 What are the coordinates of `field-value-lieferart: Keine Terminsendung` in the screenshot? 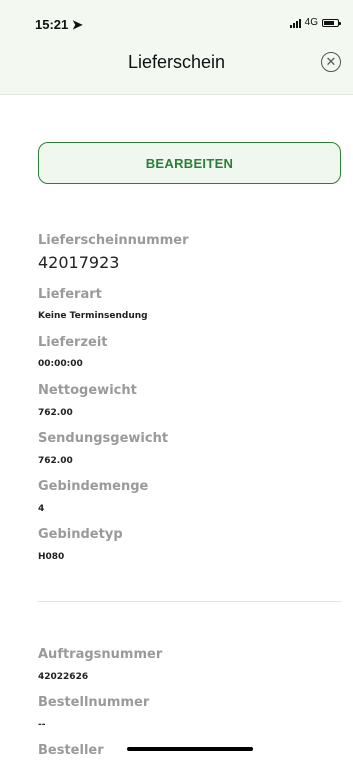 It's located at (93, 316).